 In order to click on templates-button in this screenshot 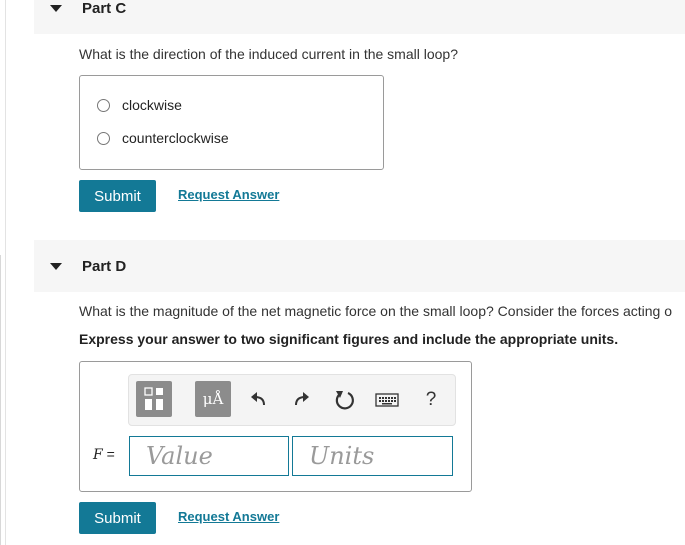, I will do `click(154, 399)`.